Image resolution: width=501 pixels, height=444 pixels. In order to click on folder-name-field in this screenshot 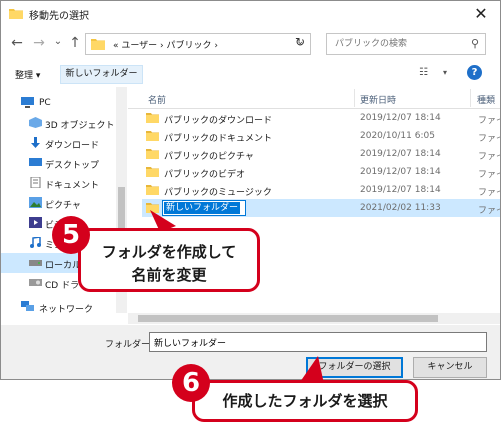, I will do `click(318, 342)`.